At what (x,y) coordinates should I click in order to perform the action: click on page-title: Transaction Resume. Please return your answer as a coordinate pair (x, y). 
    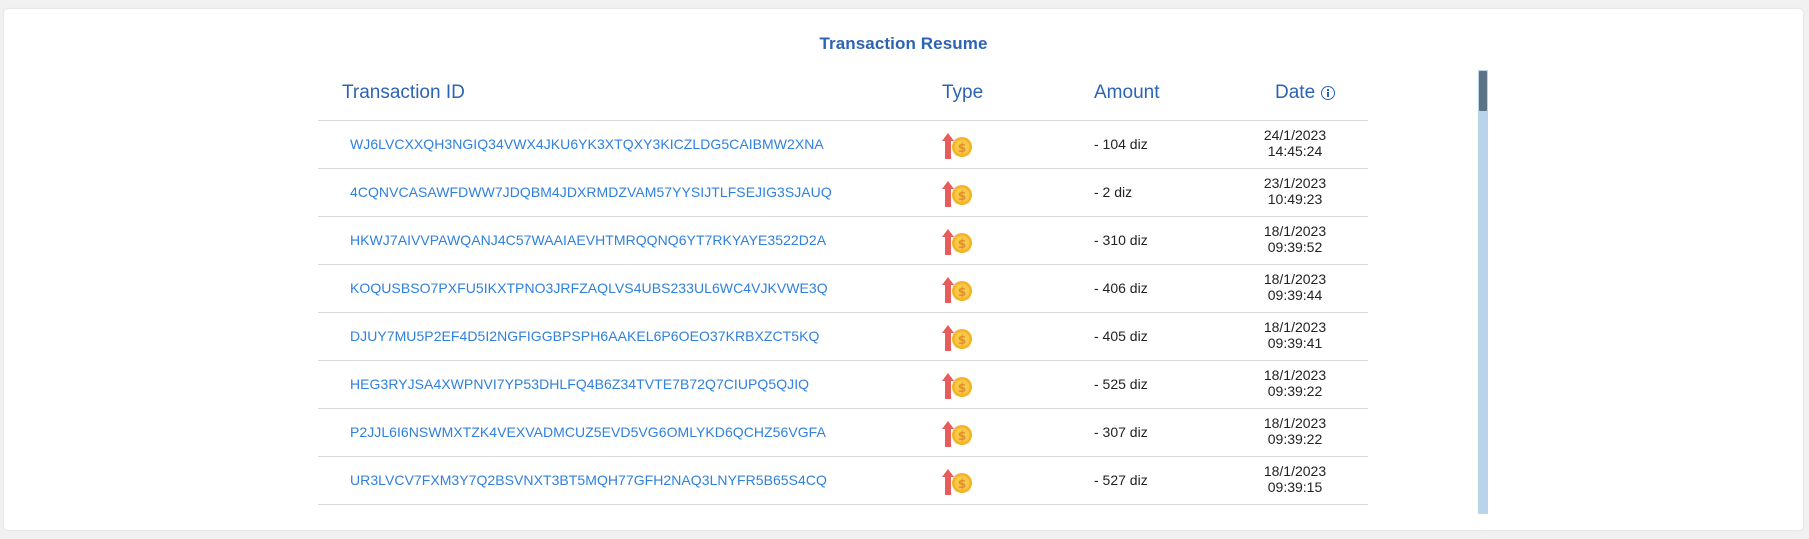
    Looking at the image, I should click on (903, 43).